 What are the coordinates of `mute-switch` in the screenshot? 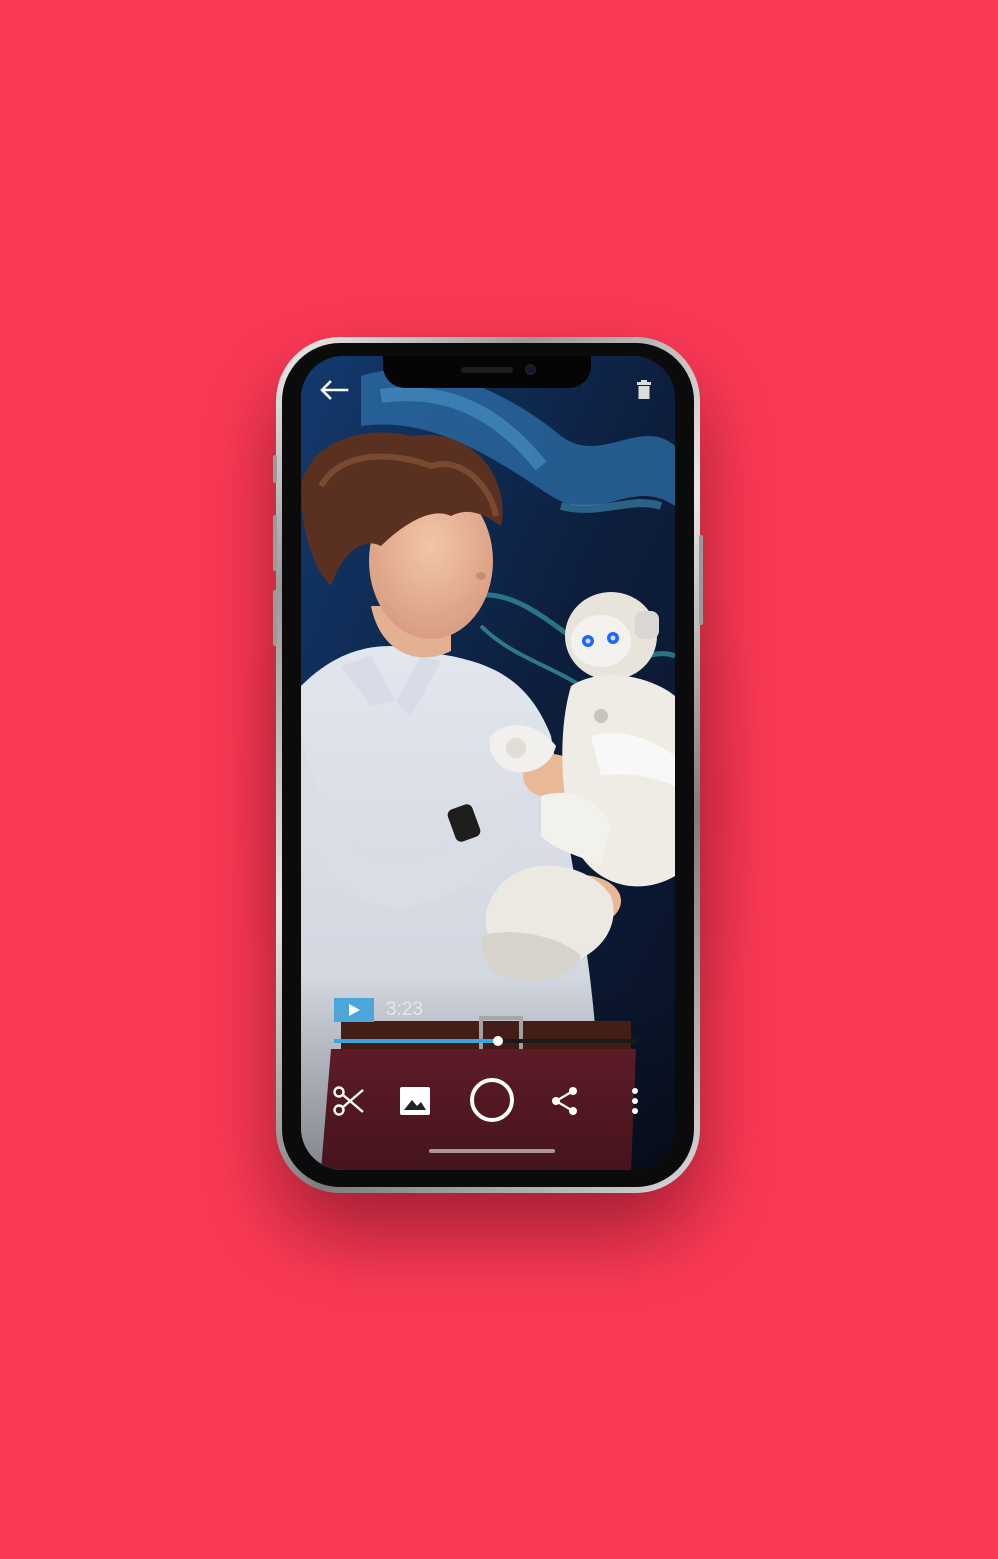 It's located at (275, 469).